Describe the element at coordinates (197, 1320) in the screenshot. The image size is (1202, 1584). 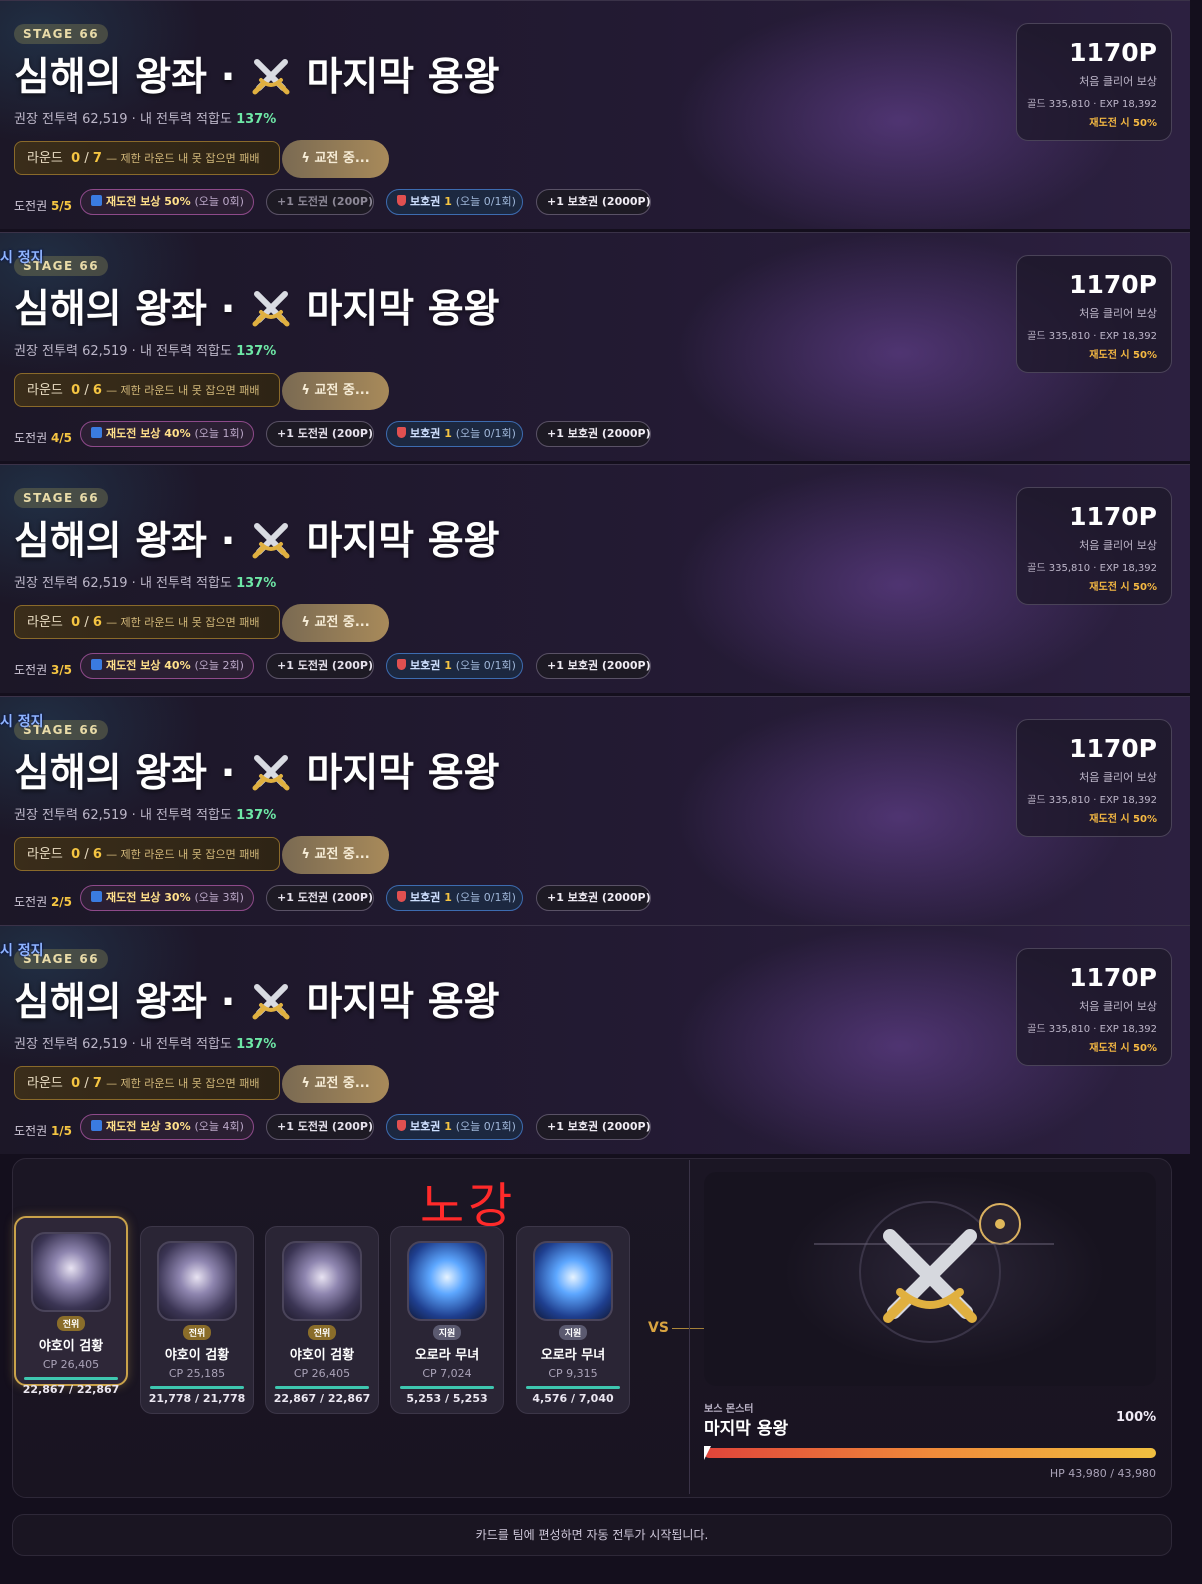
I see `team-card: 전위 야호이 검황 CP 25,185 21,778 / 21,778` at that location.